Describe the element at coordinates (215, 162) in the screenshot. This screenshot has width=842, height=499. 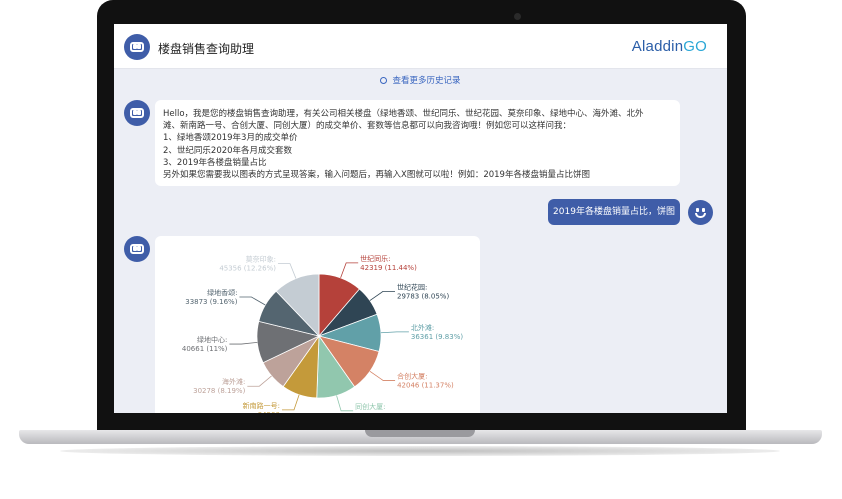
I see `bot-message-line: 3、2019年各楼盘销量占比` at that location.